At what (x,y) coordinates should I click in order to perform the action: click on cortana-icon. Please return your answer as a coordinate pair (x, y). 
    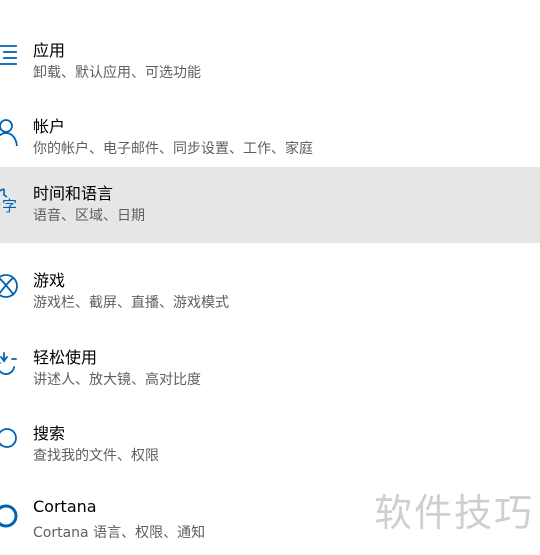
    Looking at the image, I should click on (10, 516).